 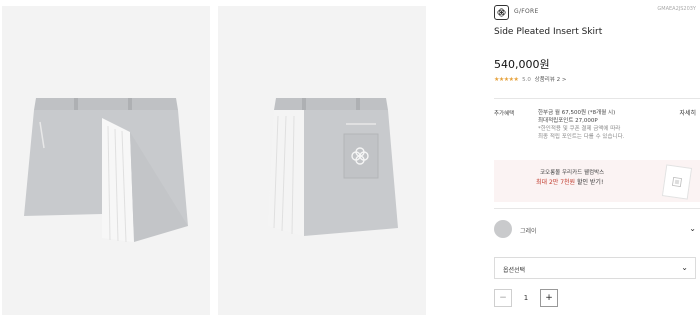 I want to click on benefit-detail-link: 자세히, so click(x=687, y=112).